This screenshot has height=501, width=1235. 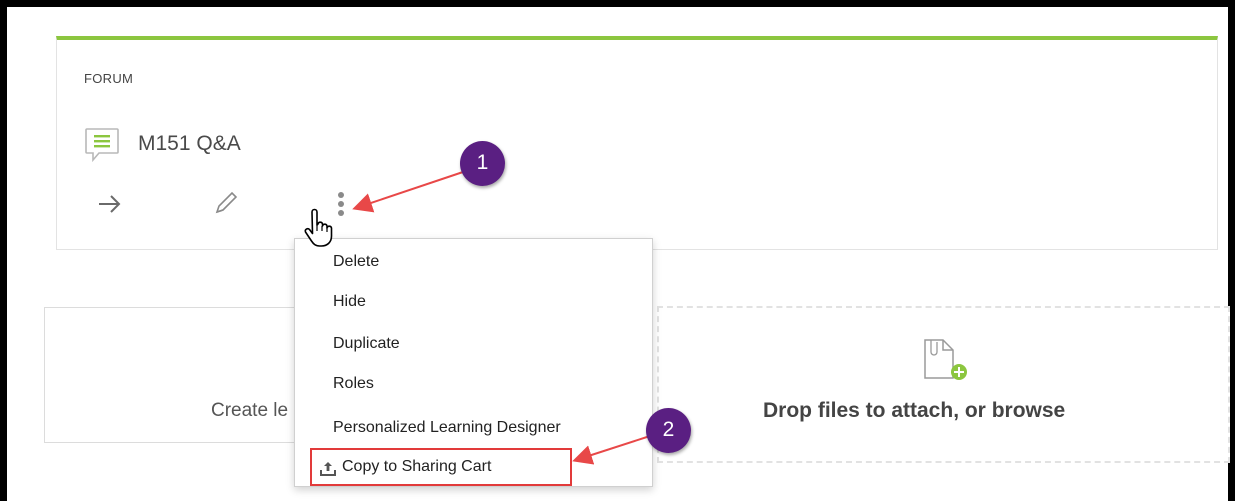 I want to click on screenshot-frame-top, so click(x=617, y=3).